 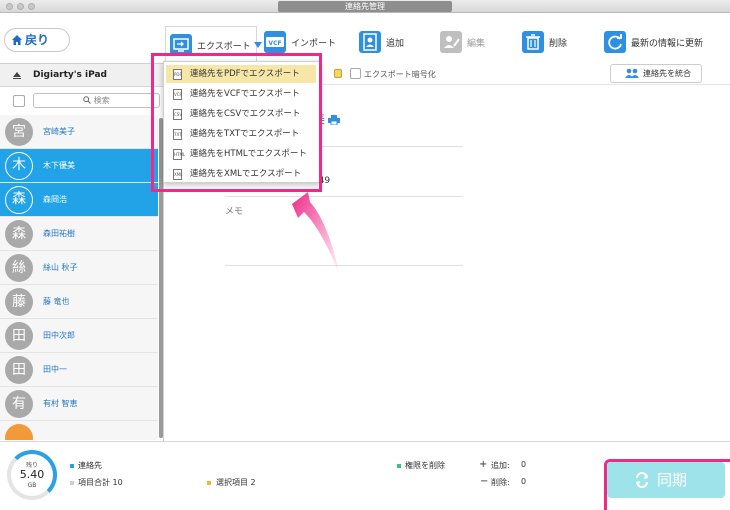 I want to click on contact-name-label: 藤 竜也, so click(x=56, y=301).